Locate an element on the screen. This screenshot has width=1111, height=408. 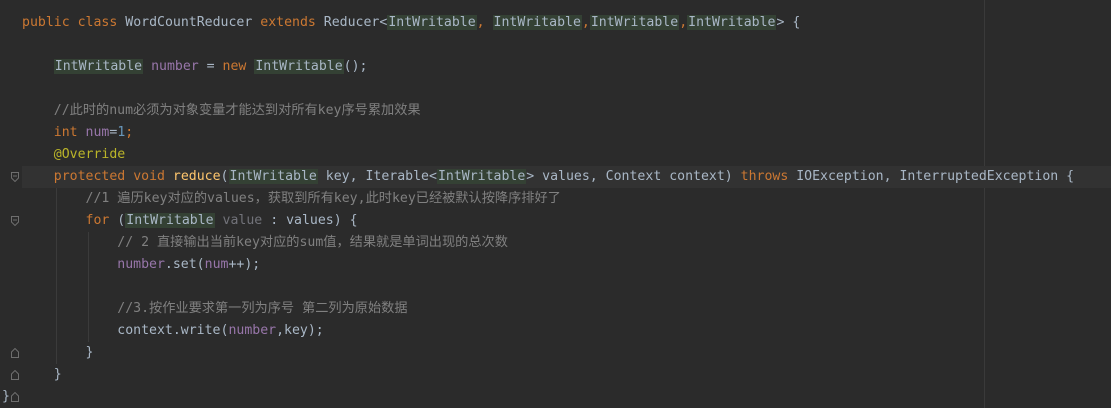
keyword: public is located at coordinates (46, 22).